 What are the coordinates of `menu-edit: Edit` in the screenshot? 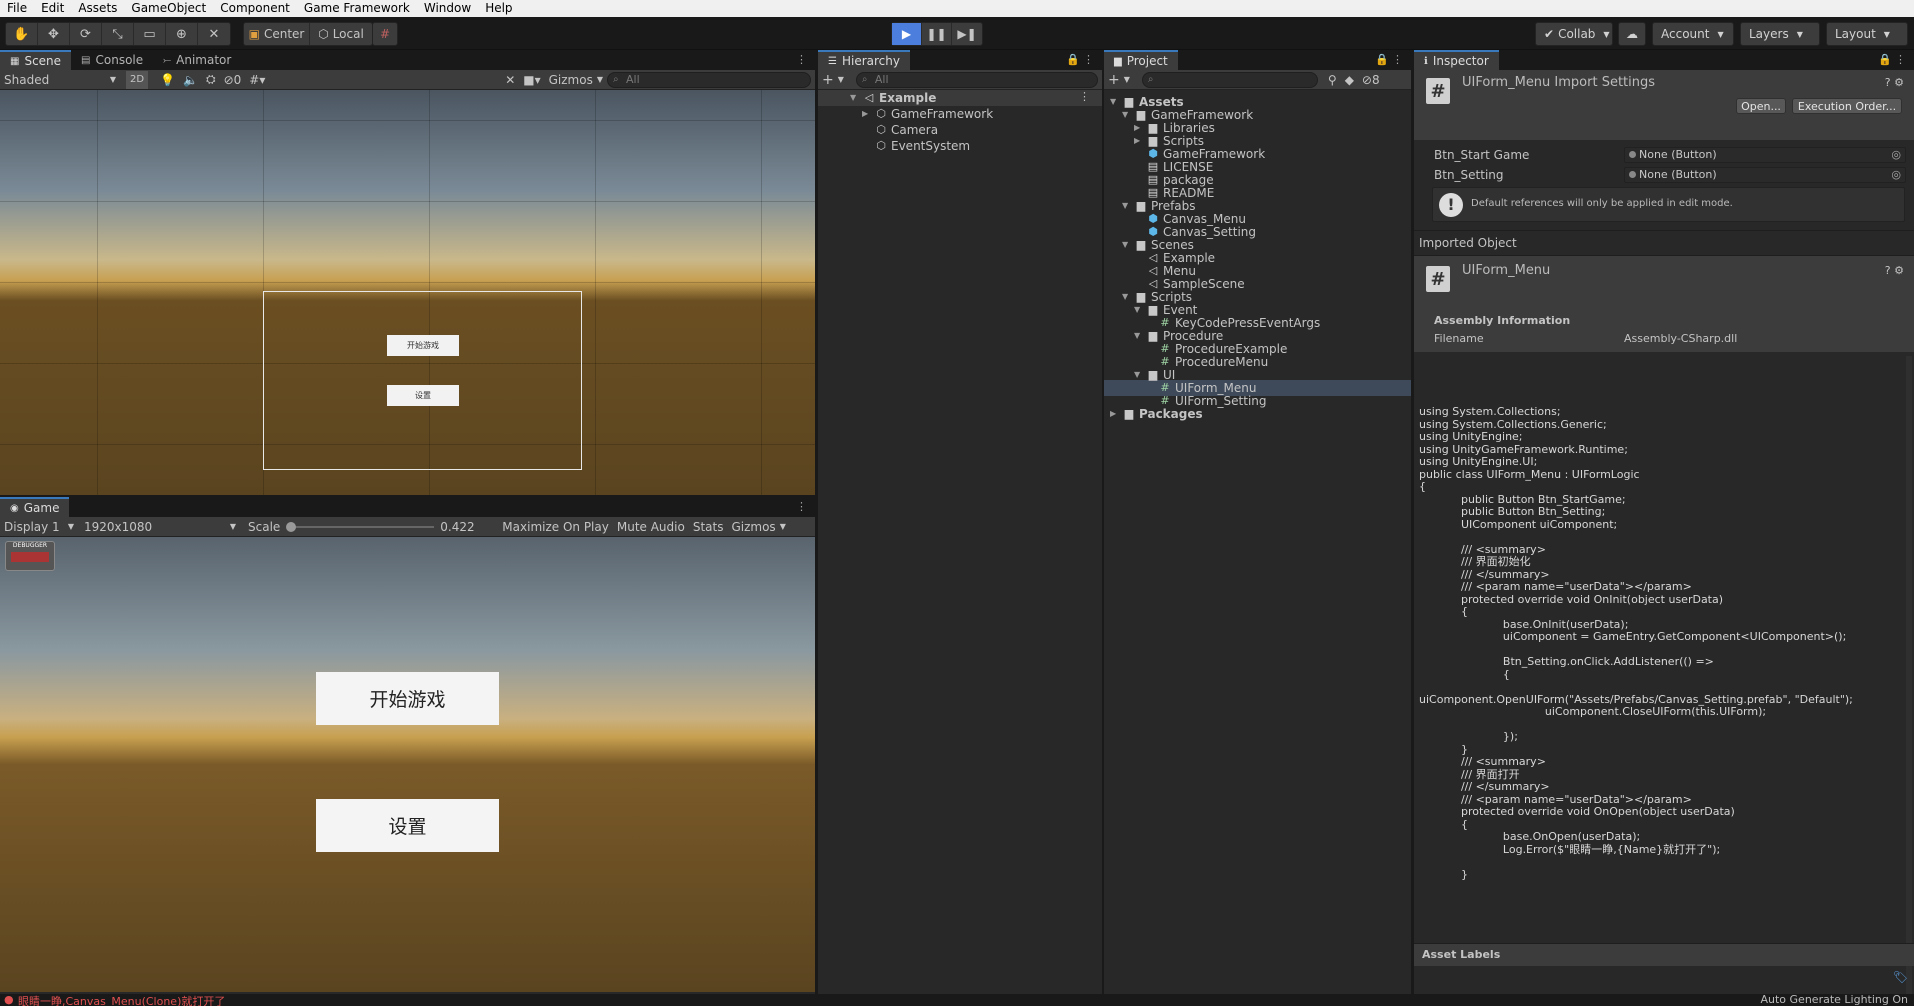 It's located at (52, 8).